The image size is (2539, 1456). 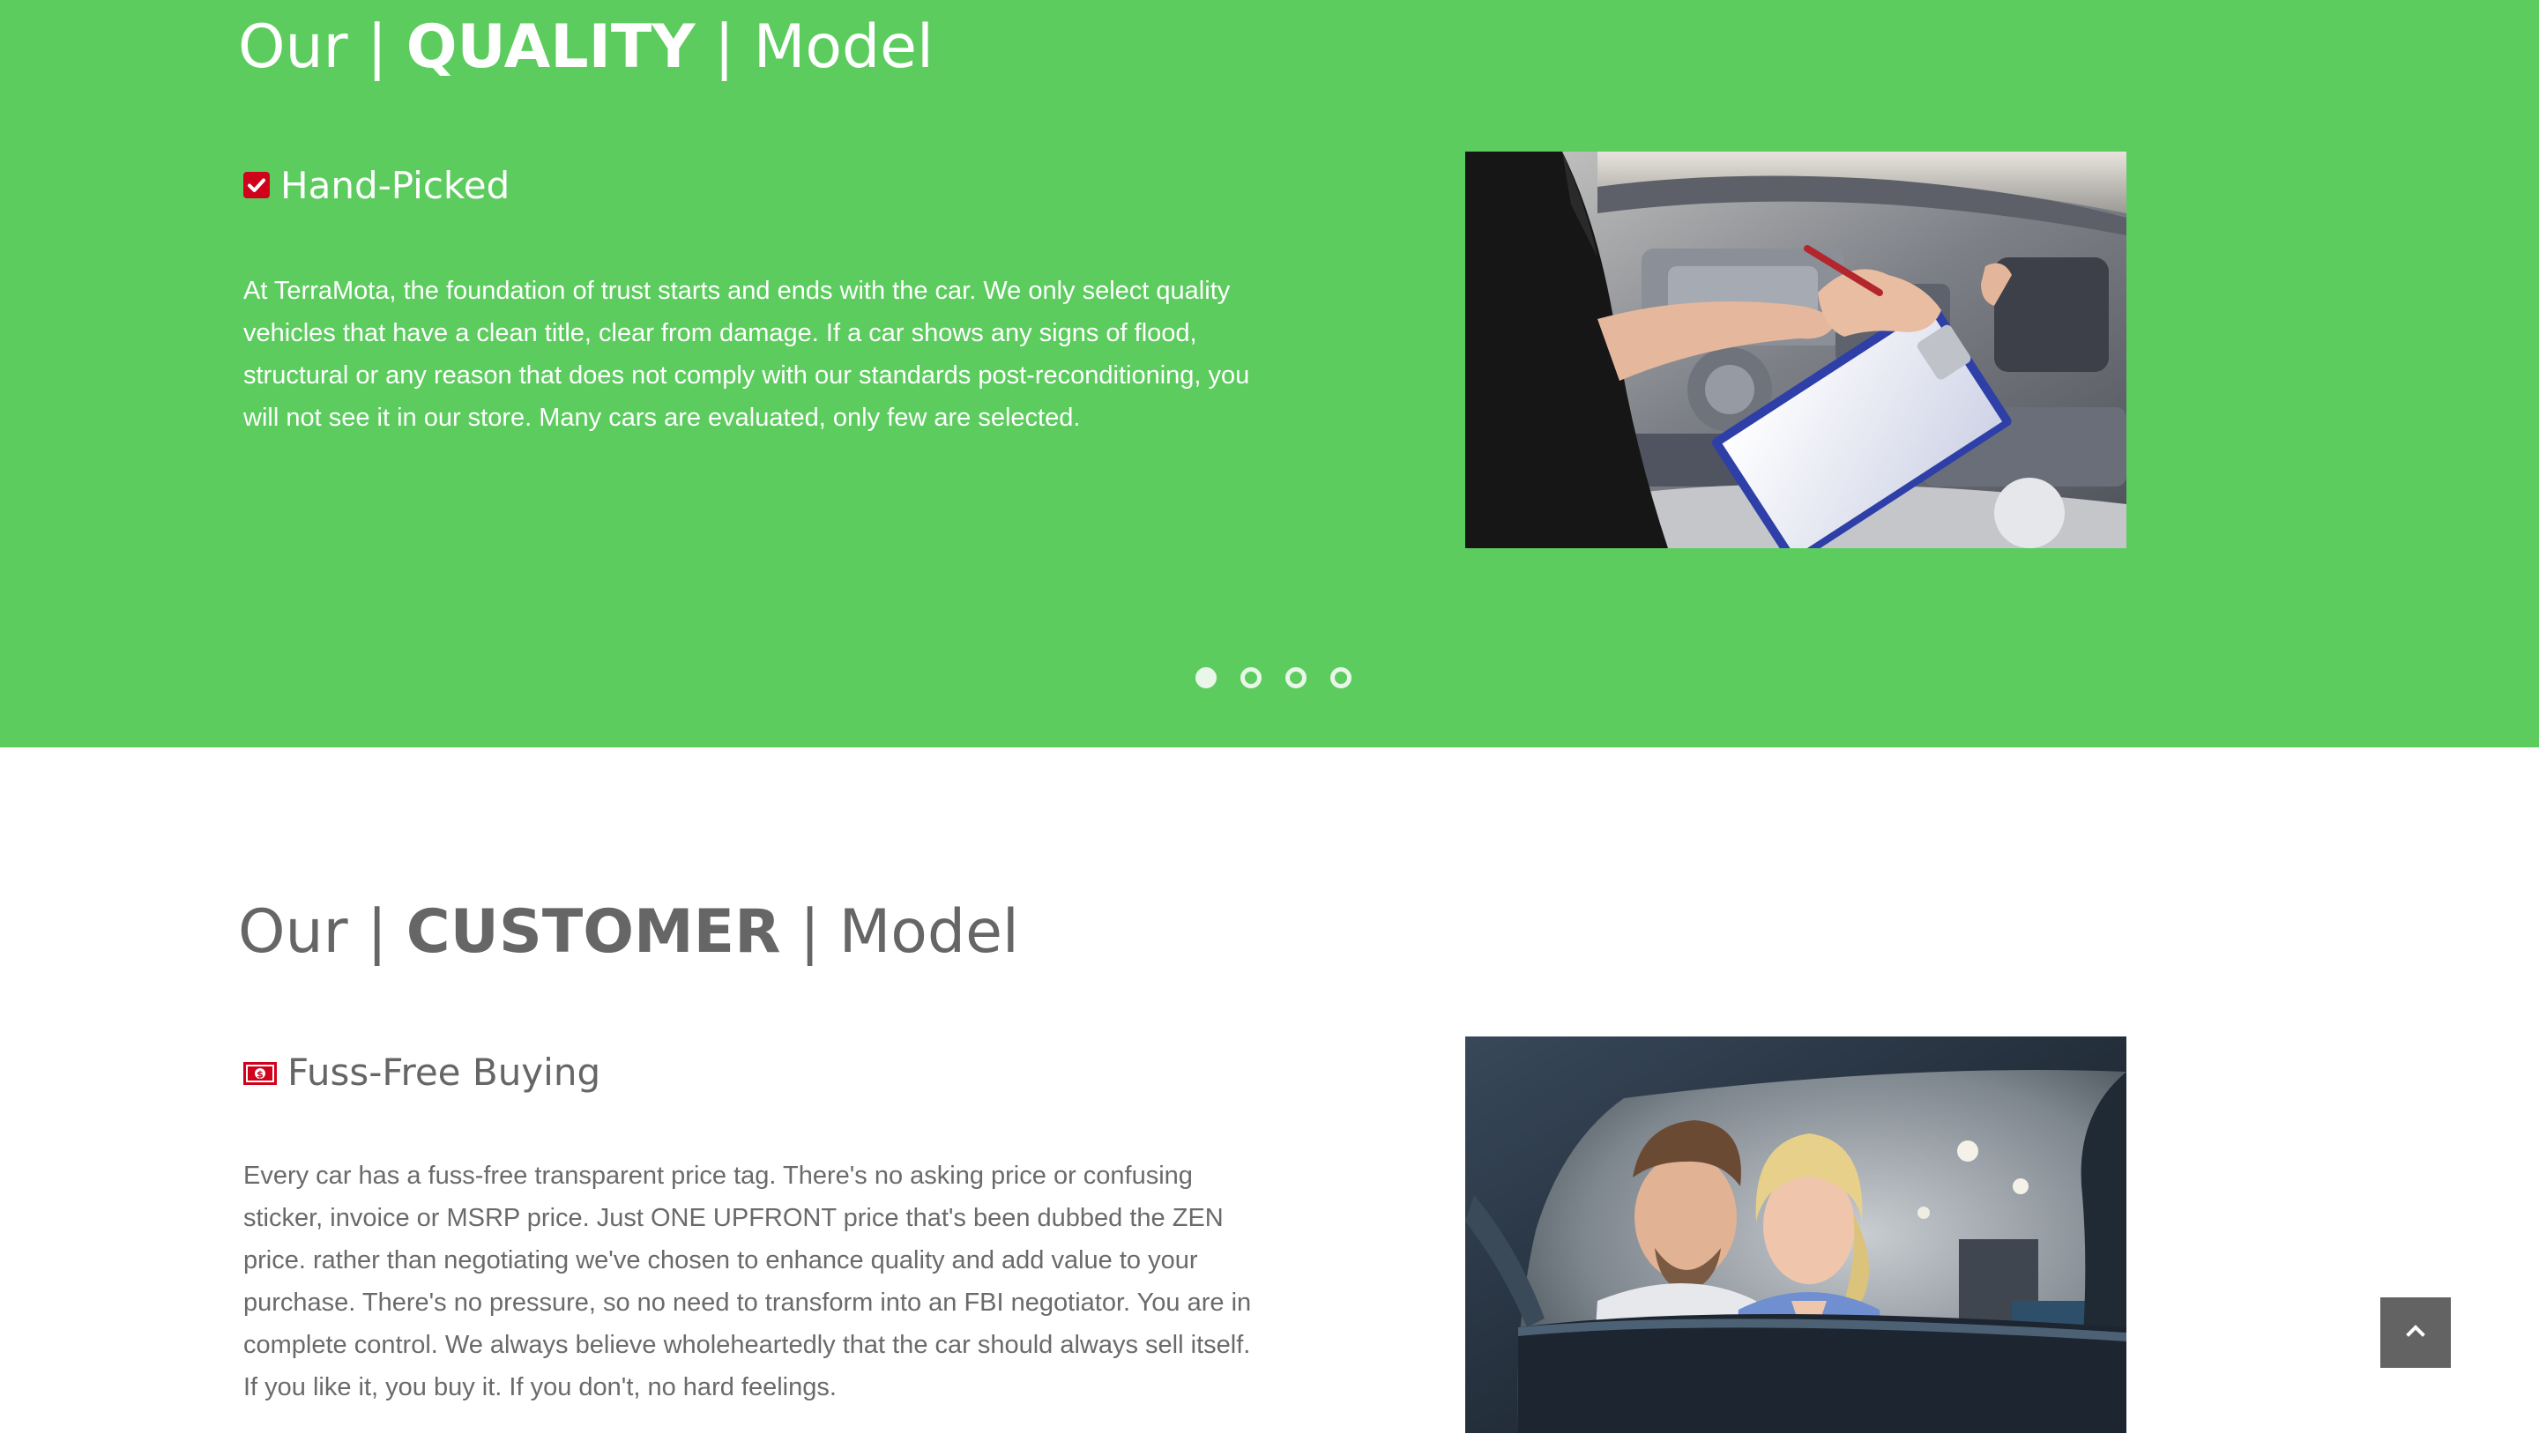 I want to click on customer-heading-emphasis: CUSTOMER, so click(x=593, y=932).